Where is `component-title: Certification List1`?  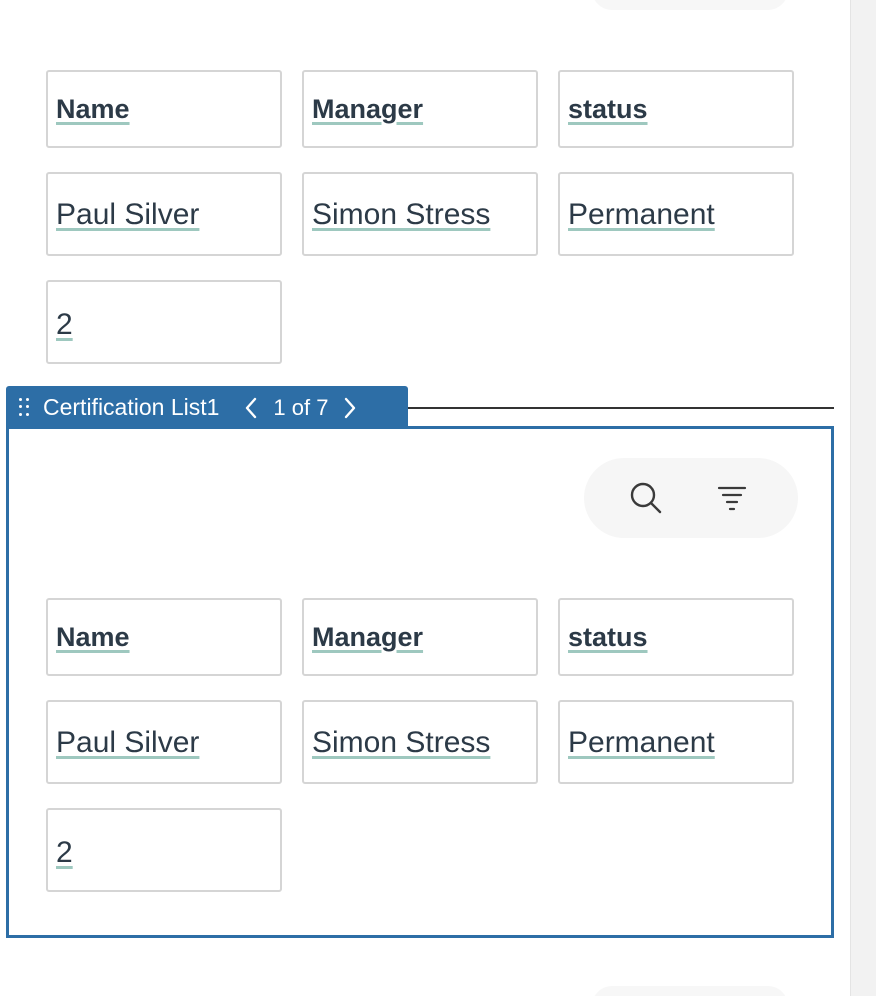
component-title: Certification List1 is located at coordinates (131, 407).